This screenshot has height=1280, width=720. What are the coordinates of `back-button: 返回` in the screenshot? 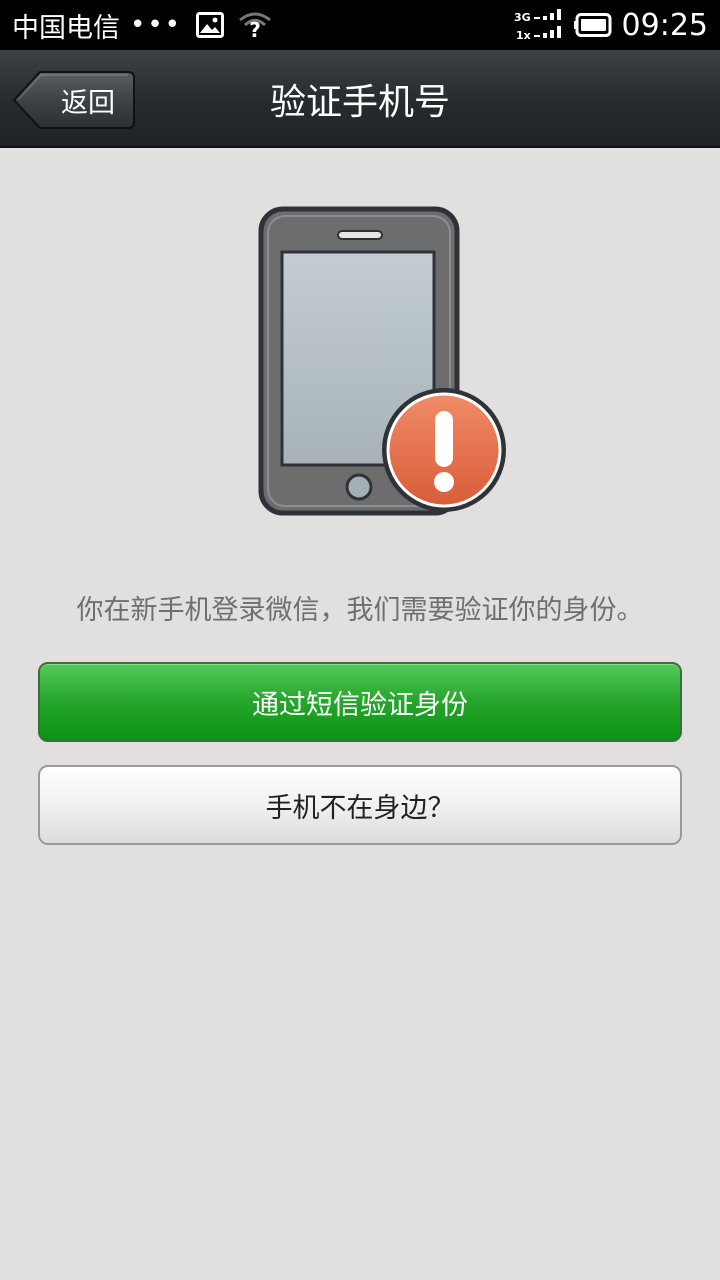 It's located at (74, 100).